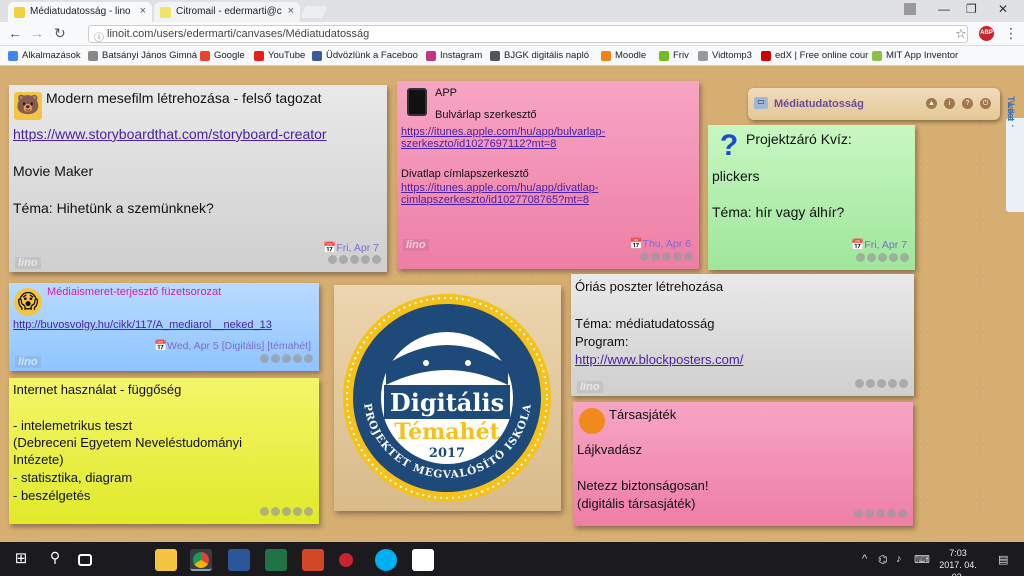  Describe the element at coordinates (985, 103) in the screenshot. I see `power-icon: ⏻` at that location.